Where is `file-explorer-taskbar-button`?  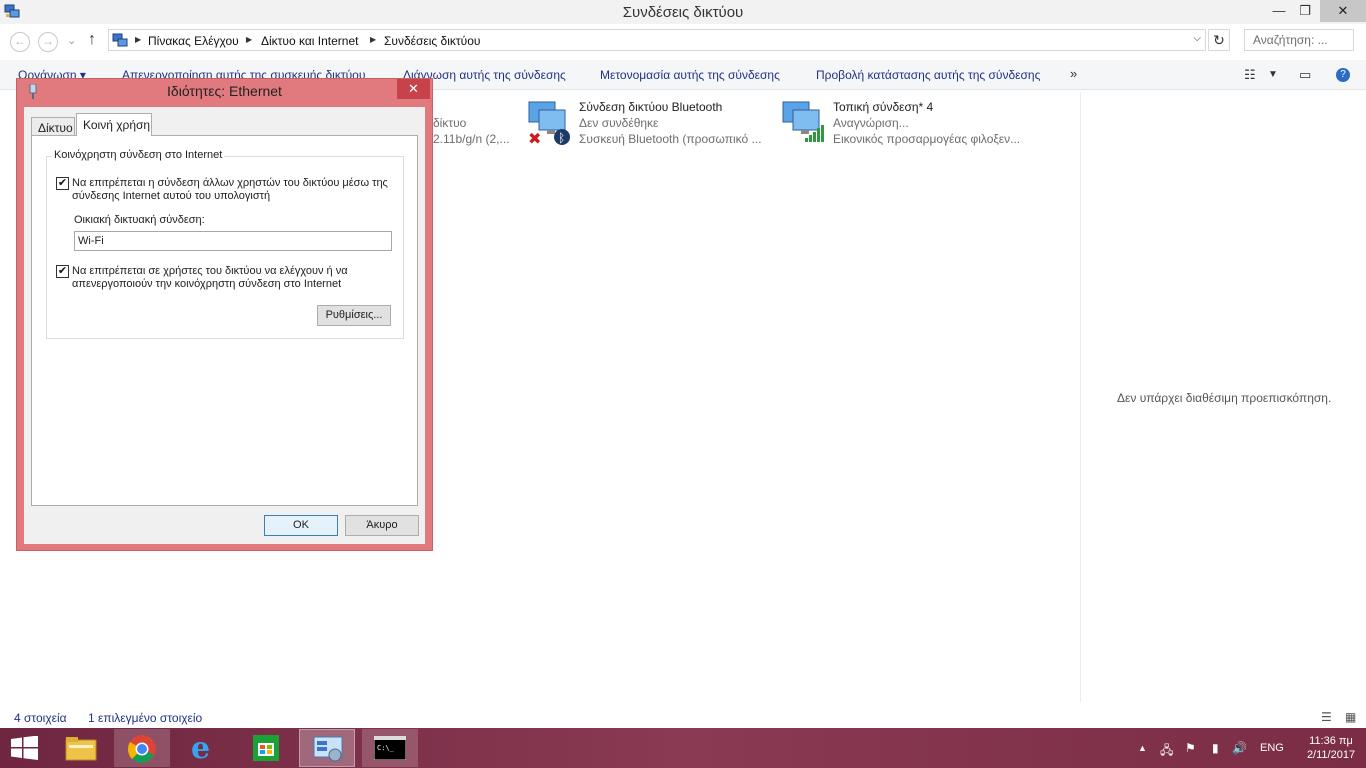
file-explorer-taskbar-button is located at coordinates (81, 748).